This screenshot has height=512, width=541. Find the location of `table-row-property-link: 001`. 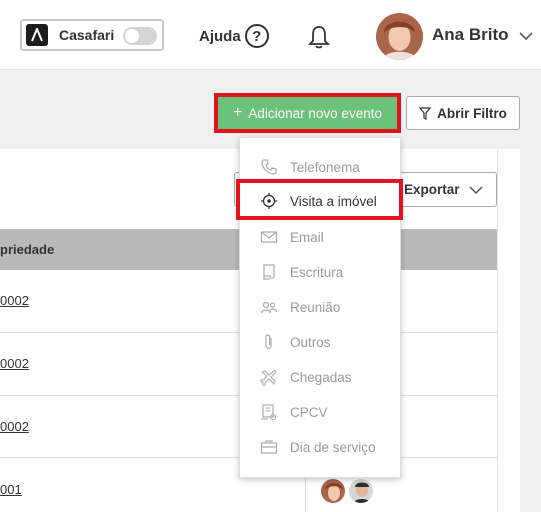

table-row-property-link: 001 is located at coordinates (11, 489).